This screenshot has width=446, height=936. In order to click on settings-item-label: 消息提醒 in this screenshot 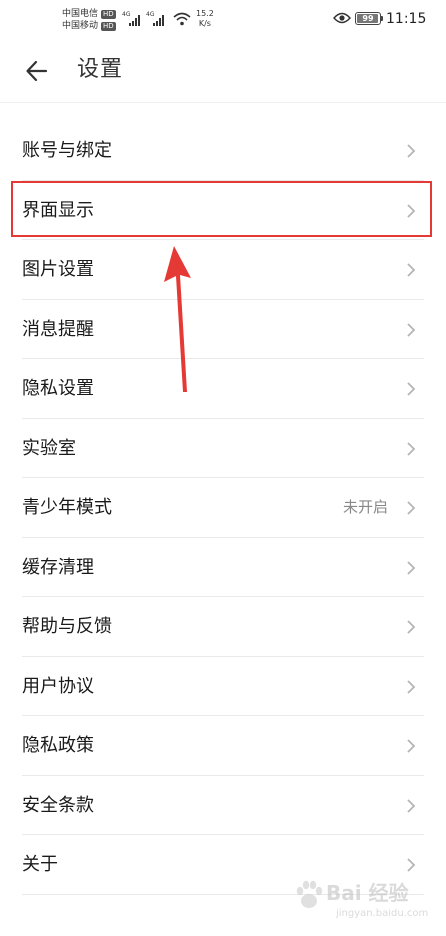, I will do `click(58, 329)`.